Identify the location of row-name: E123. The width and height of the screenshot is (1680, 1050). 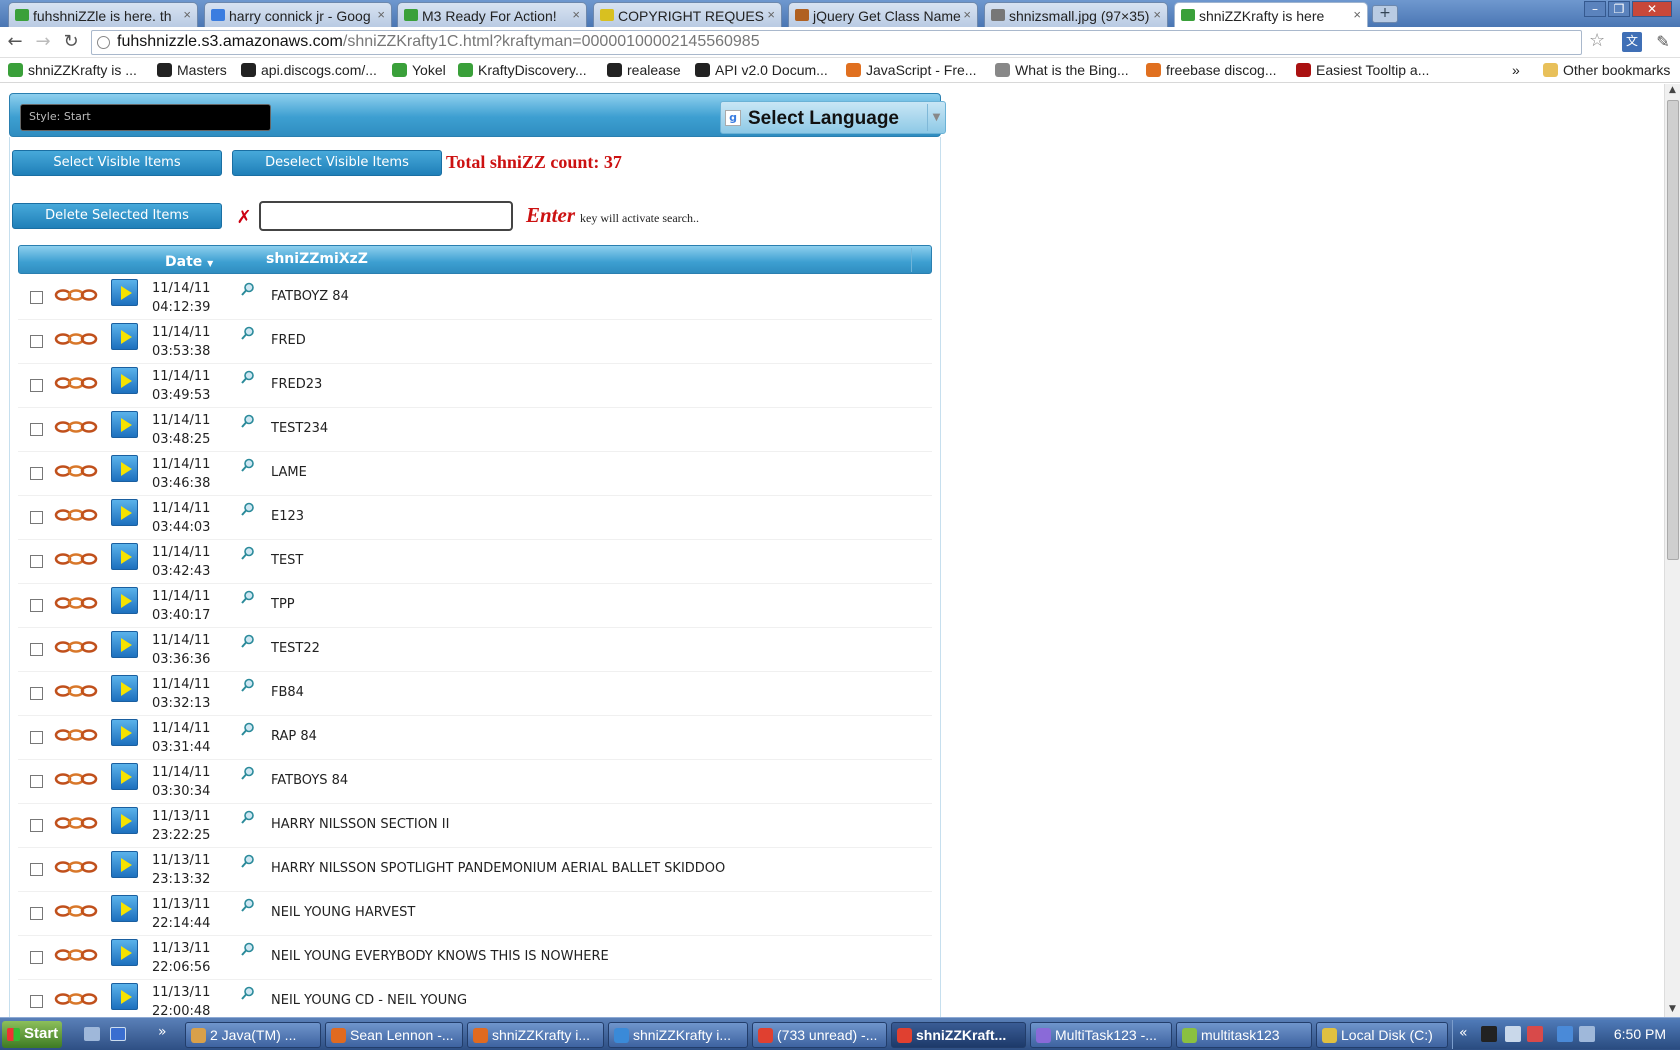
(287, 516).